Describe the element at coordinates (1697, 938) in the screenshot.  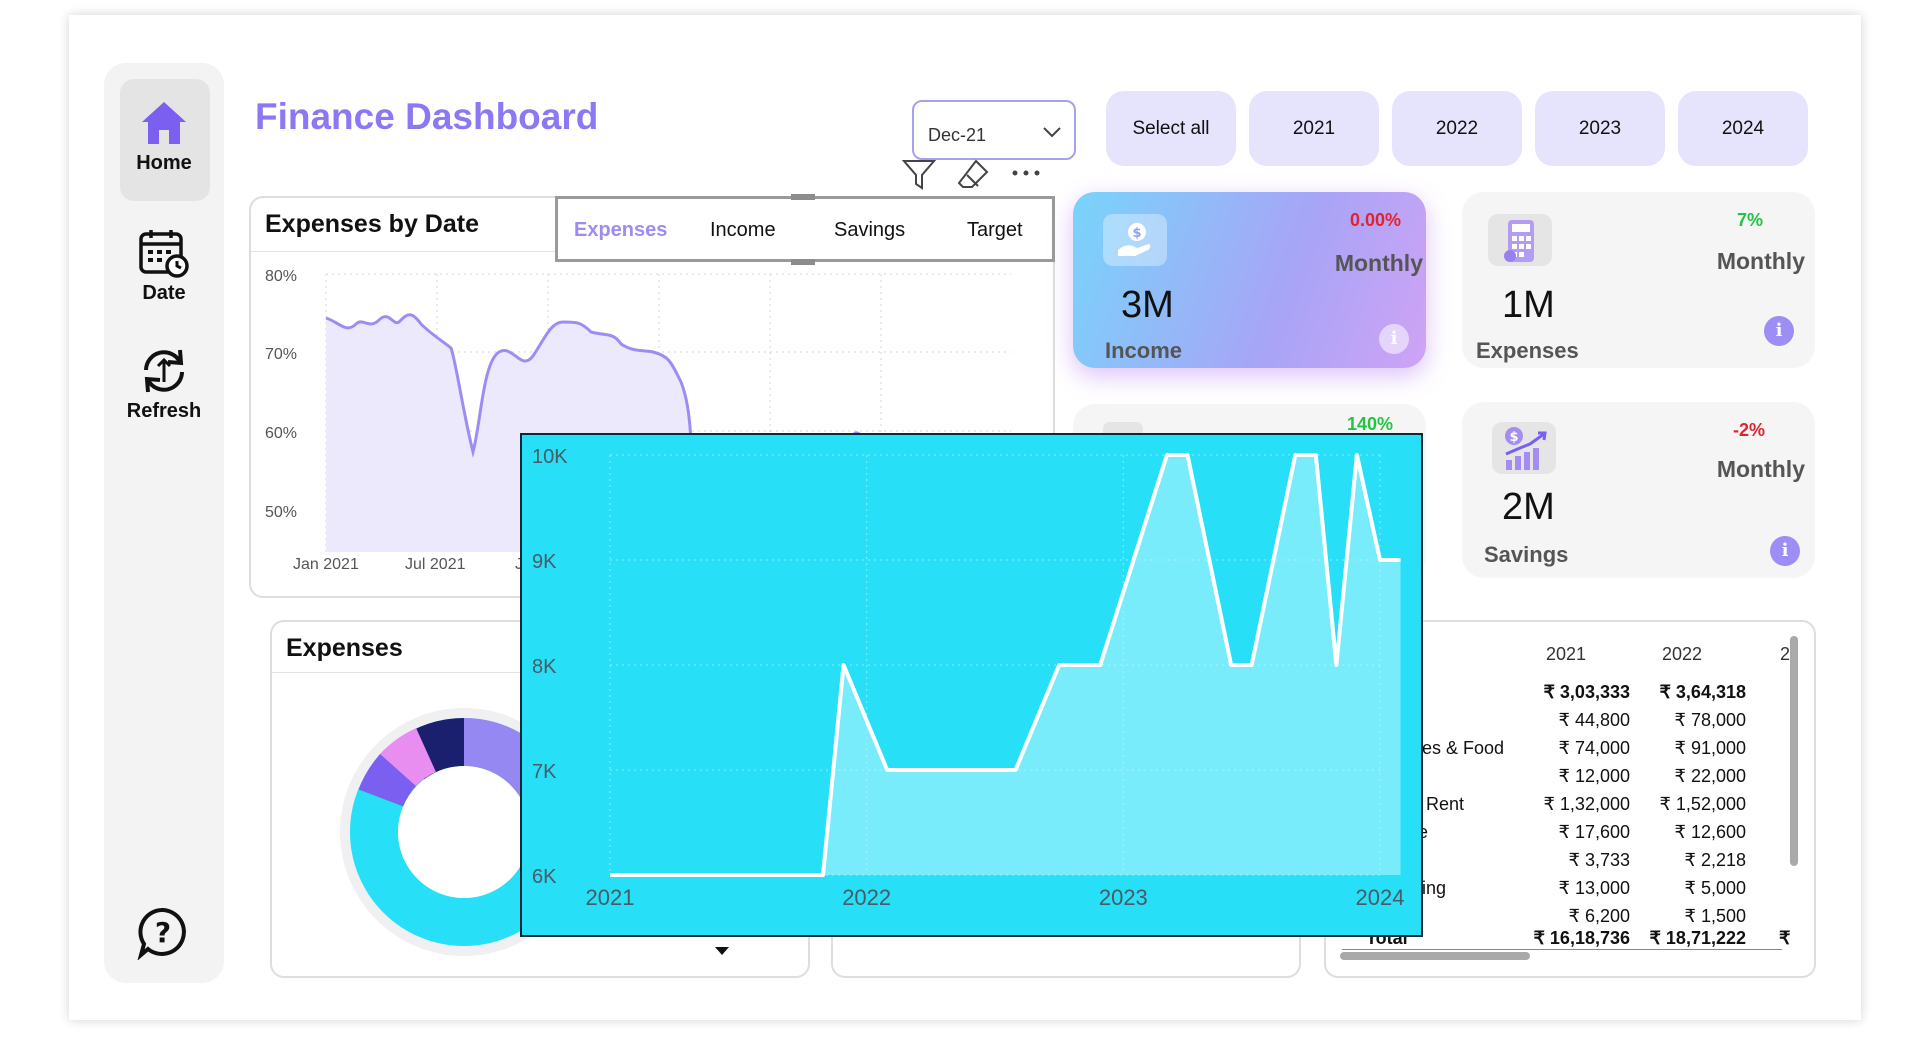
I see `table-total-2022: ₹ 18,71,222` at that location.